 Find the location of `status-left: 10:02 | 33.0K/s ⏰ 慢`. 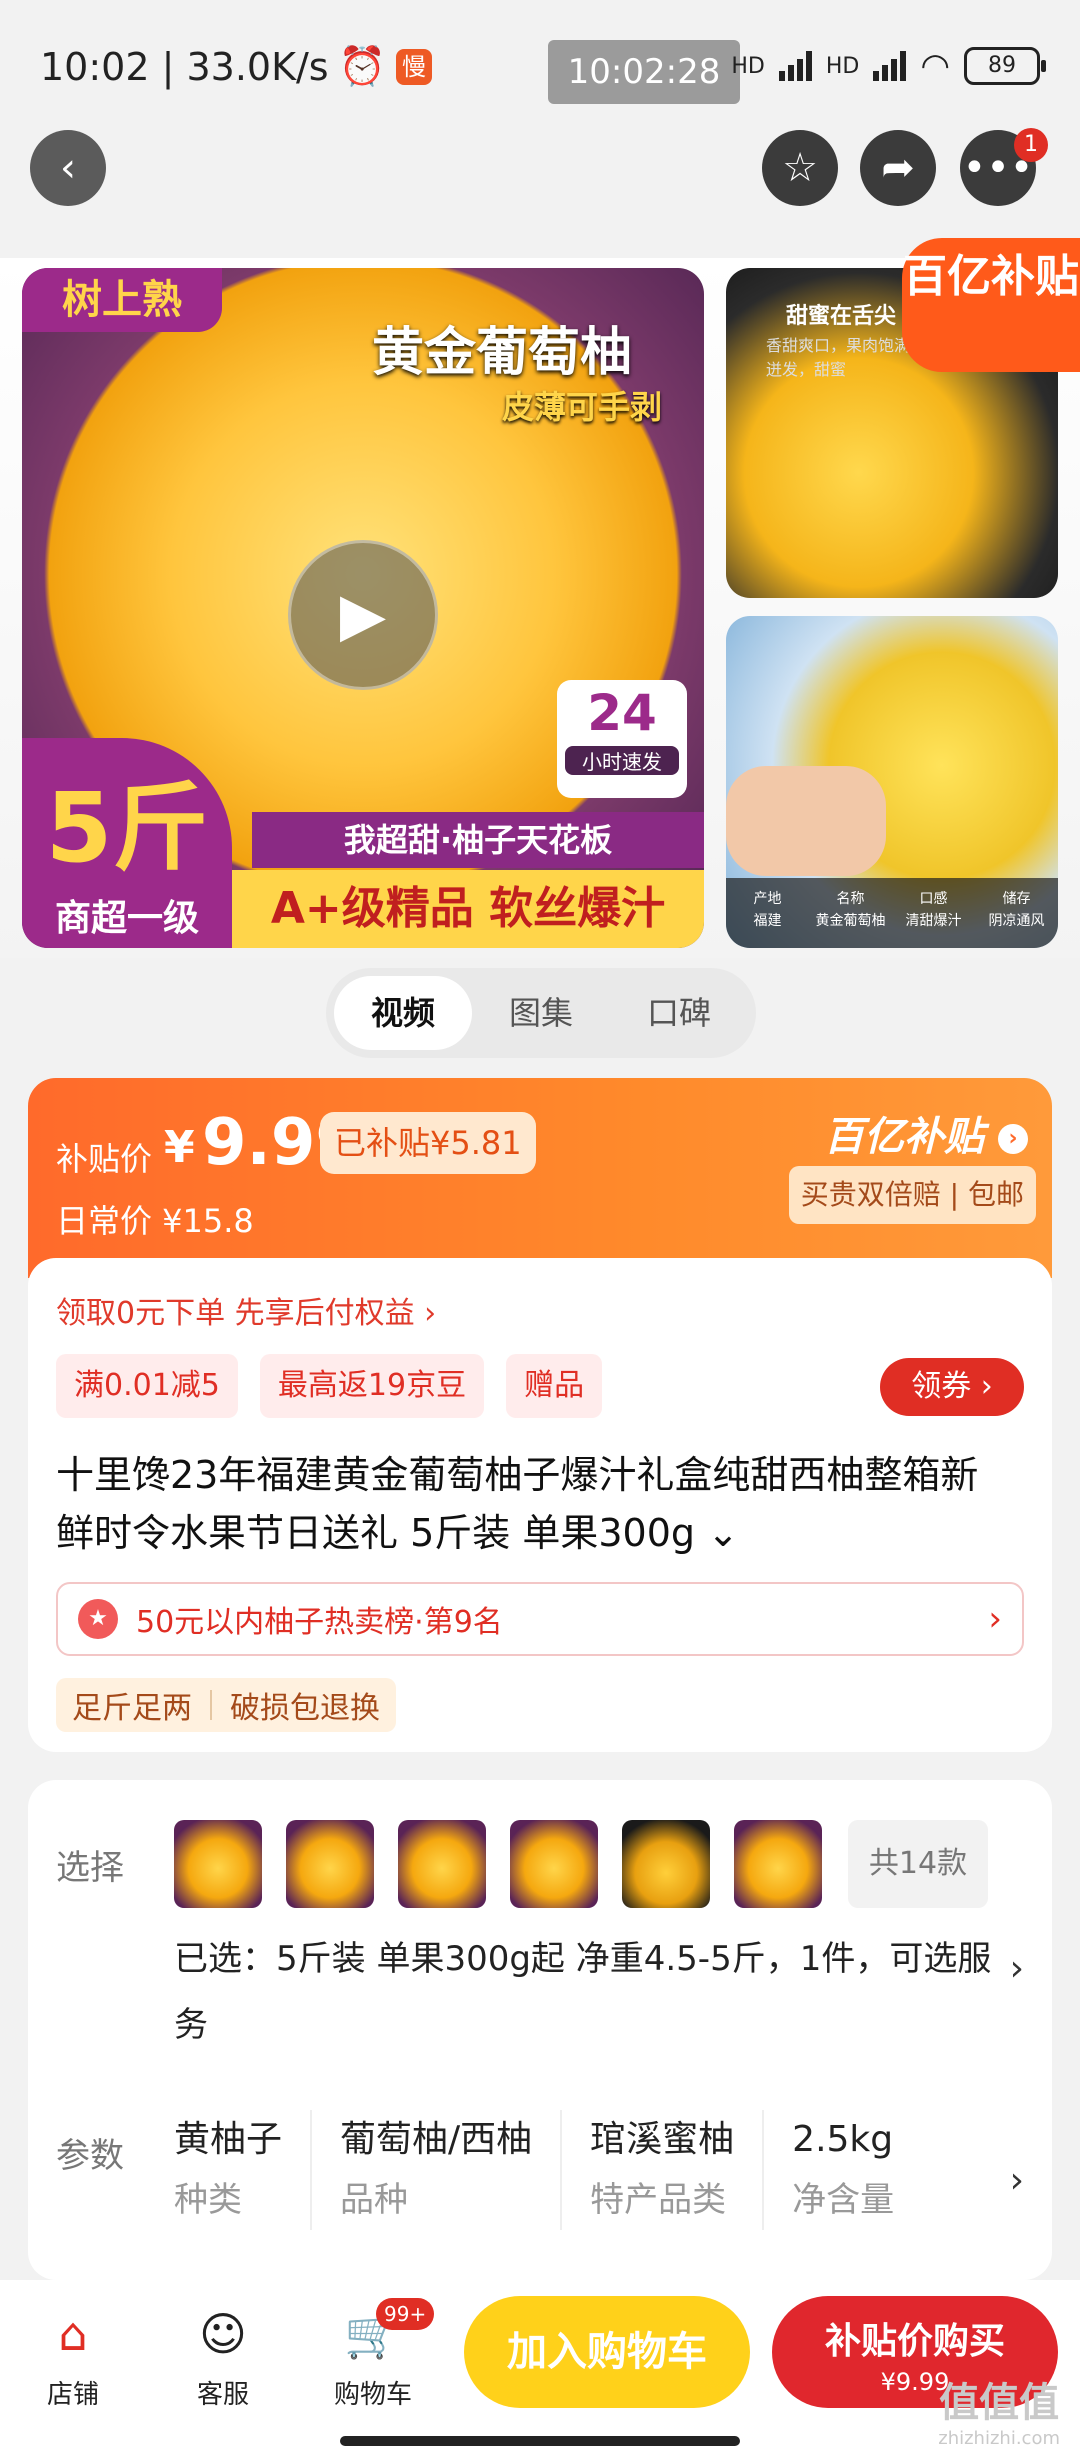

status-left: 10:02 | 33.0K/s ⏰ 慢 is located at coordinates (236, 66).